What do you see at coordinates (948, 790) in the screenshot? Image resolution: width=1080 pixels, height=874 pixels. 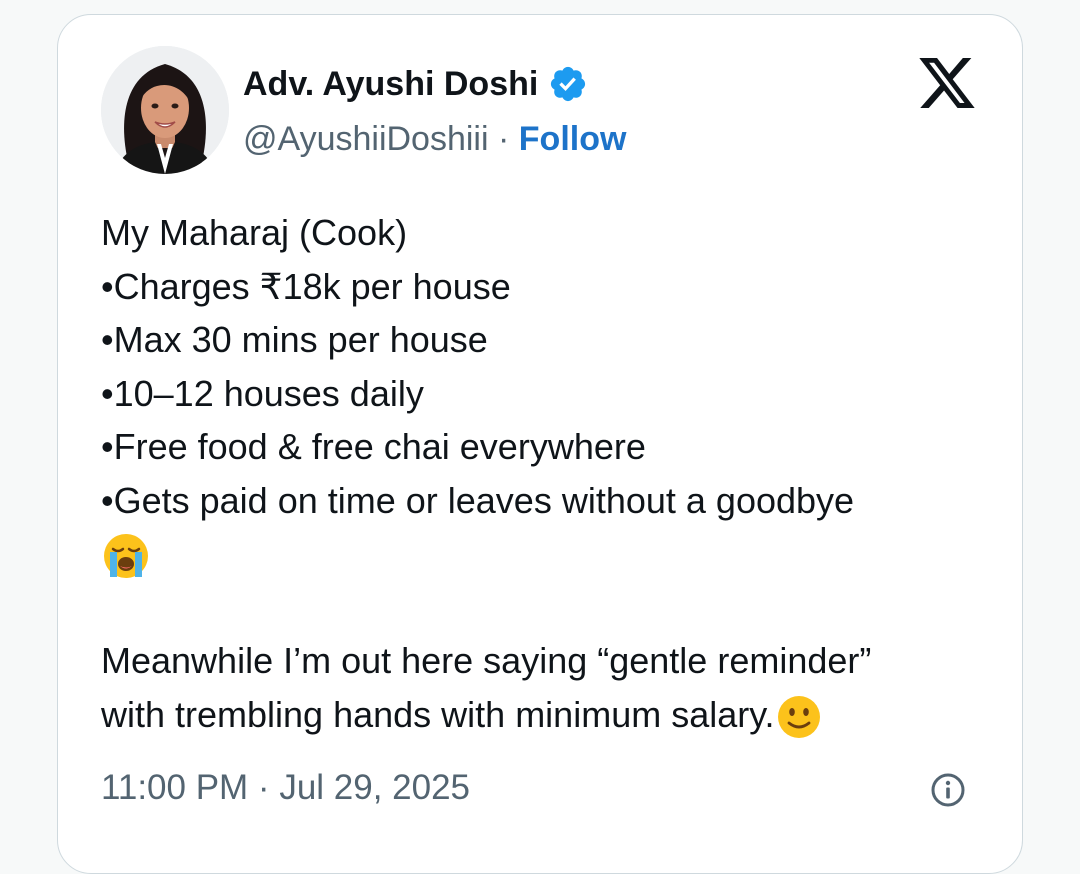 I see `info-icon` at bounding box center [948, 790].